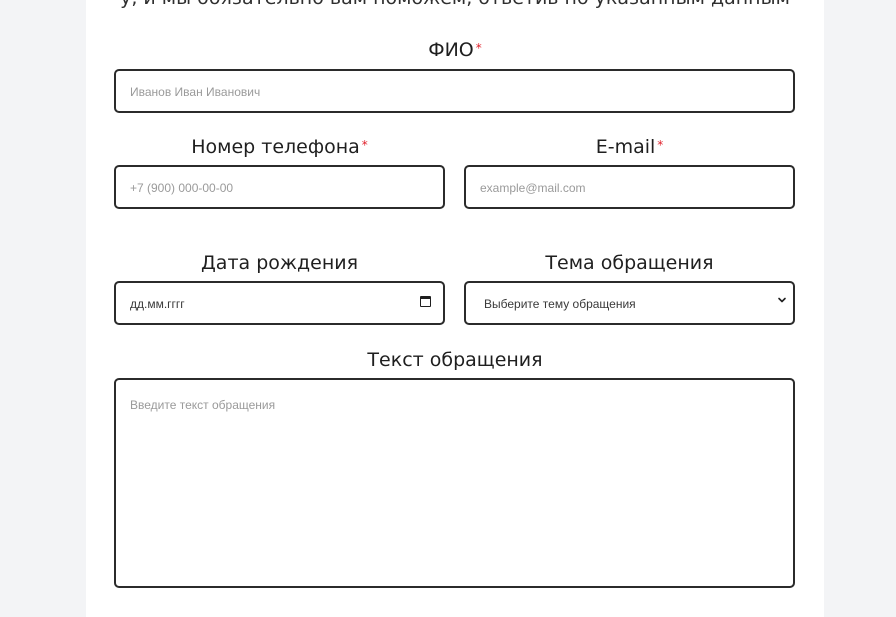 This screenshot has height=617, width=896. Describe the element at coordinates (451, 50) in the screenshot. I see `fio-label-text: ФИО` at that location.